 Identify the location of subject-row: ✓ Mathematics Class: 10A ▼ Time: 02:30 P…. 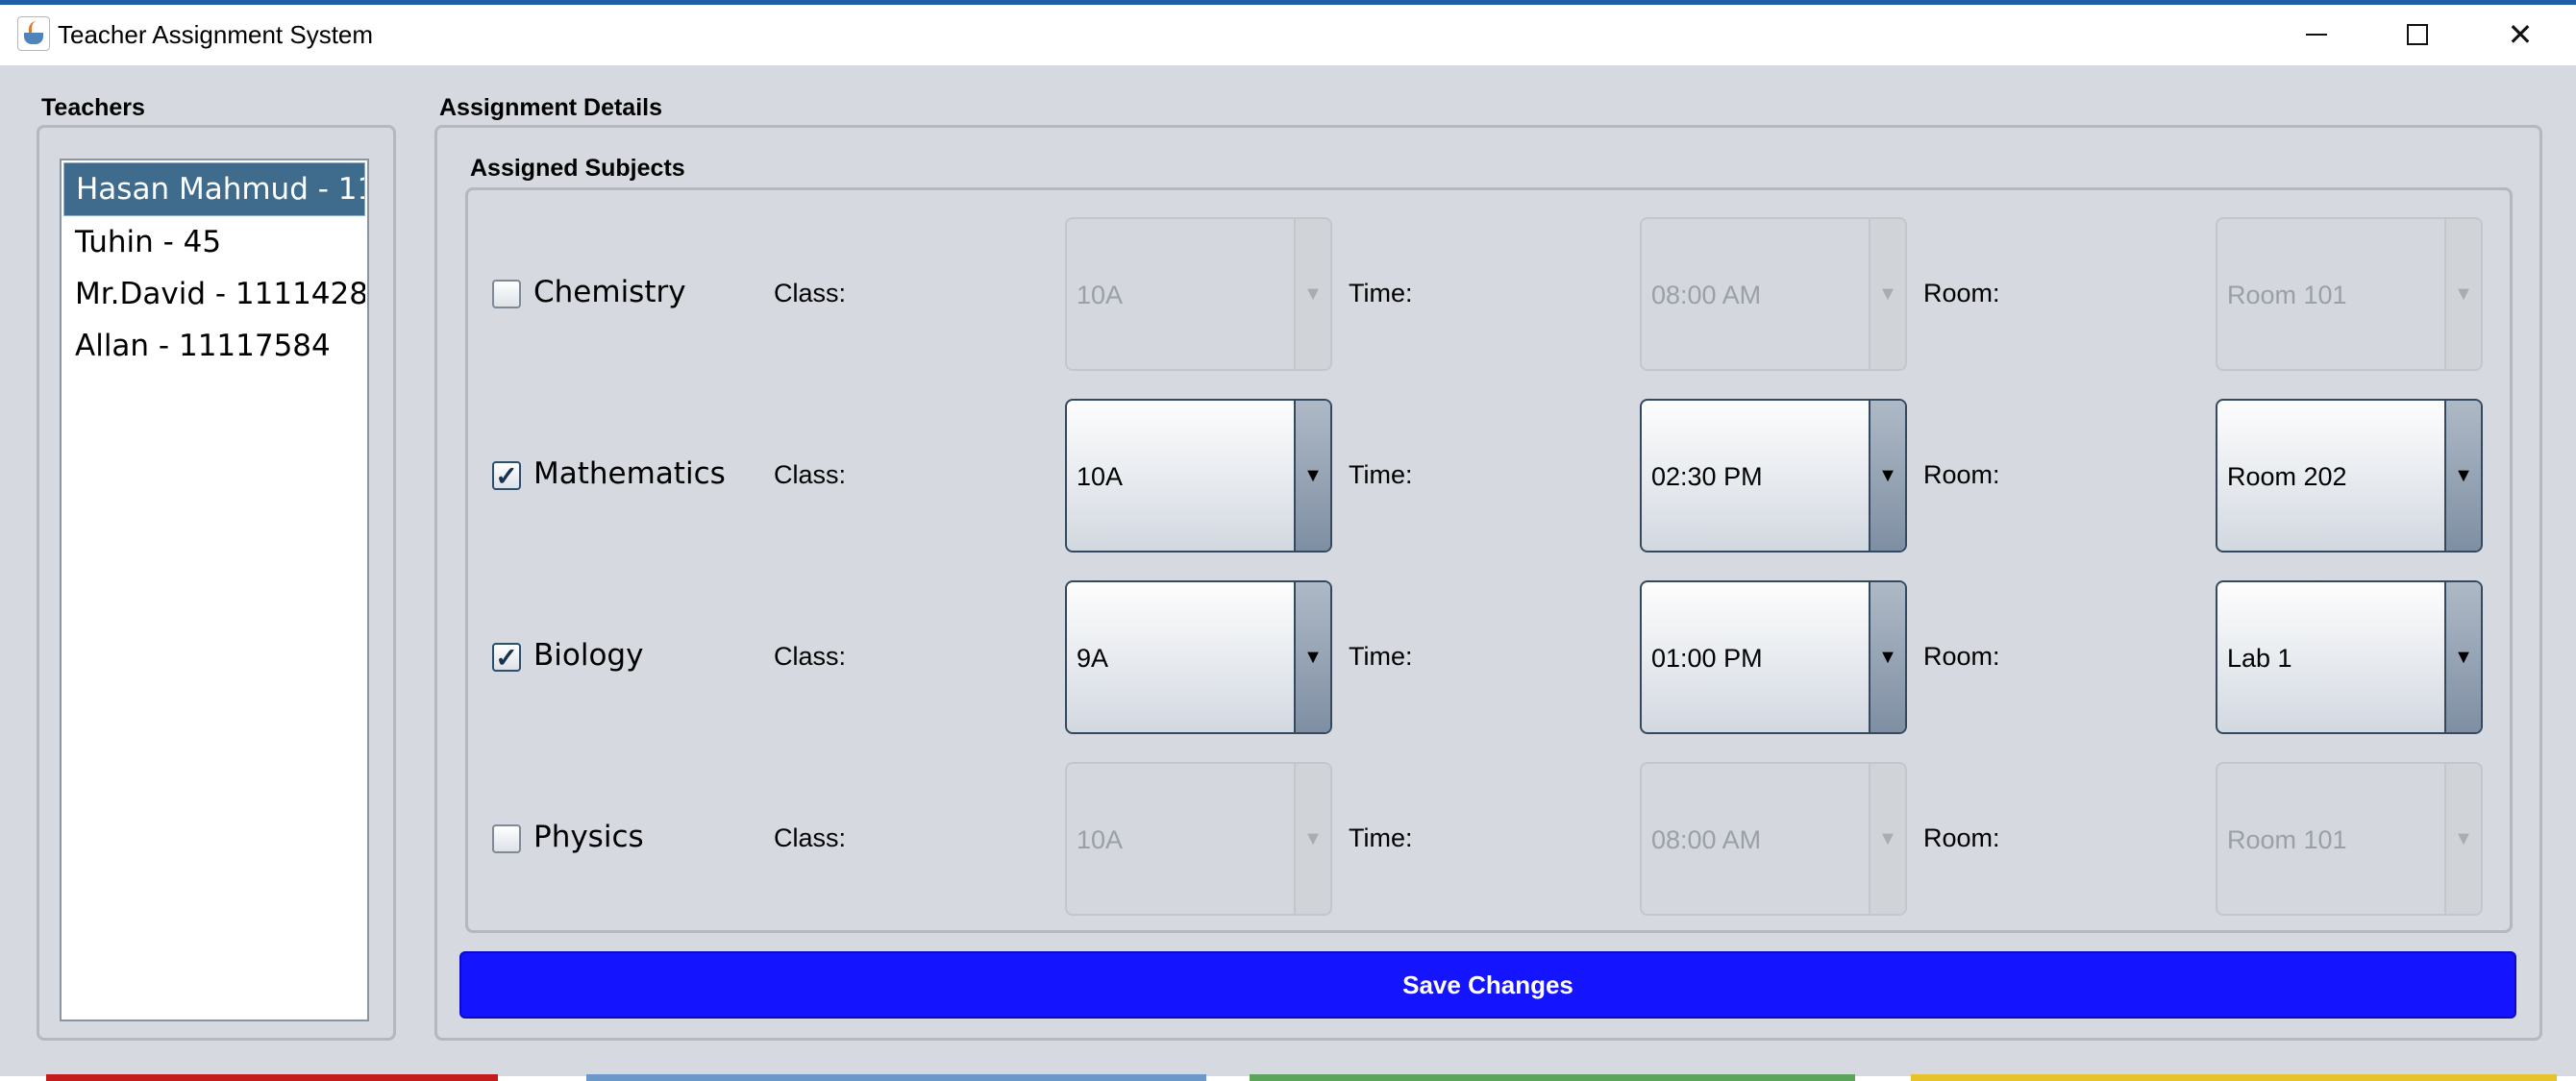
(1490, 476).